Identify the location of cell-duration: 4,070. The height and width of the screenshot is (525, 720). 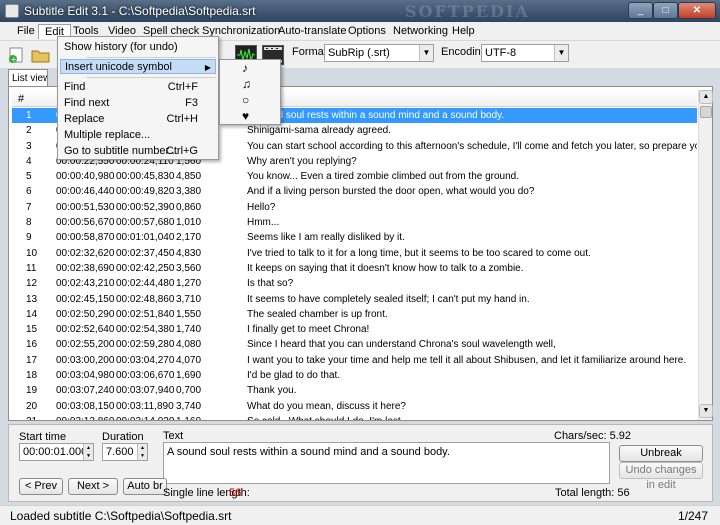
(189, 360).